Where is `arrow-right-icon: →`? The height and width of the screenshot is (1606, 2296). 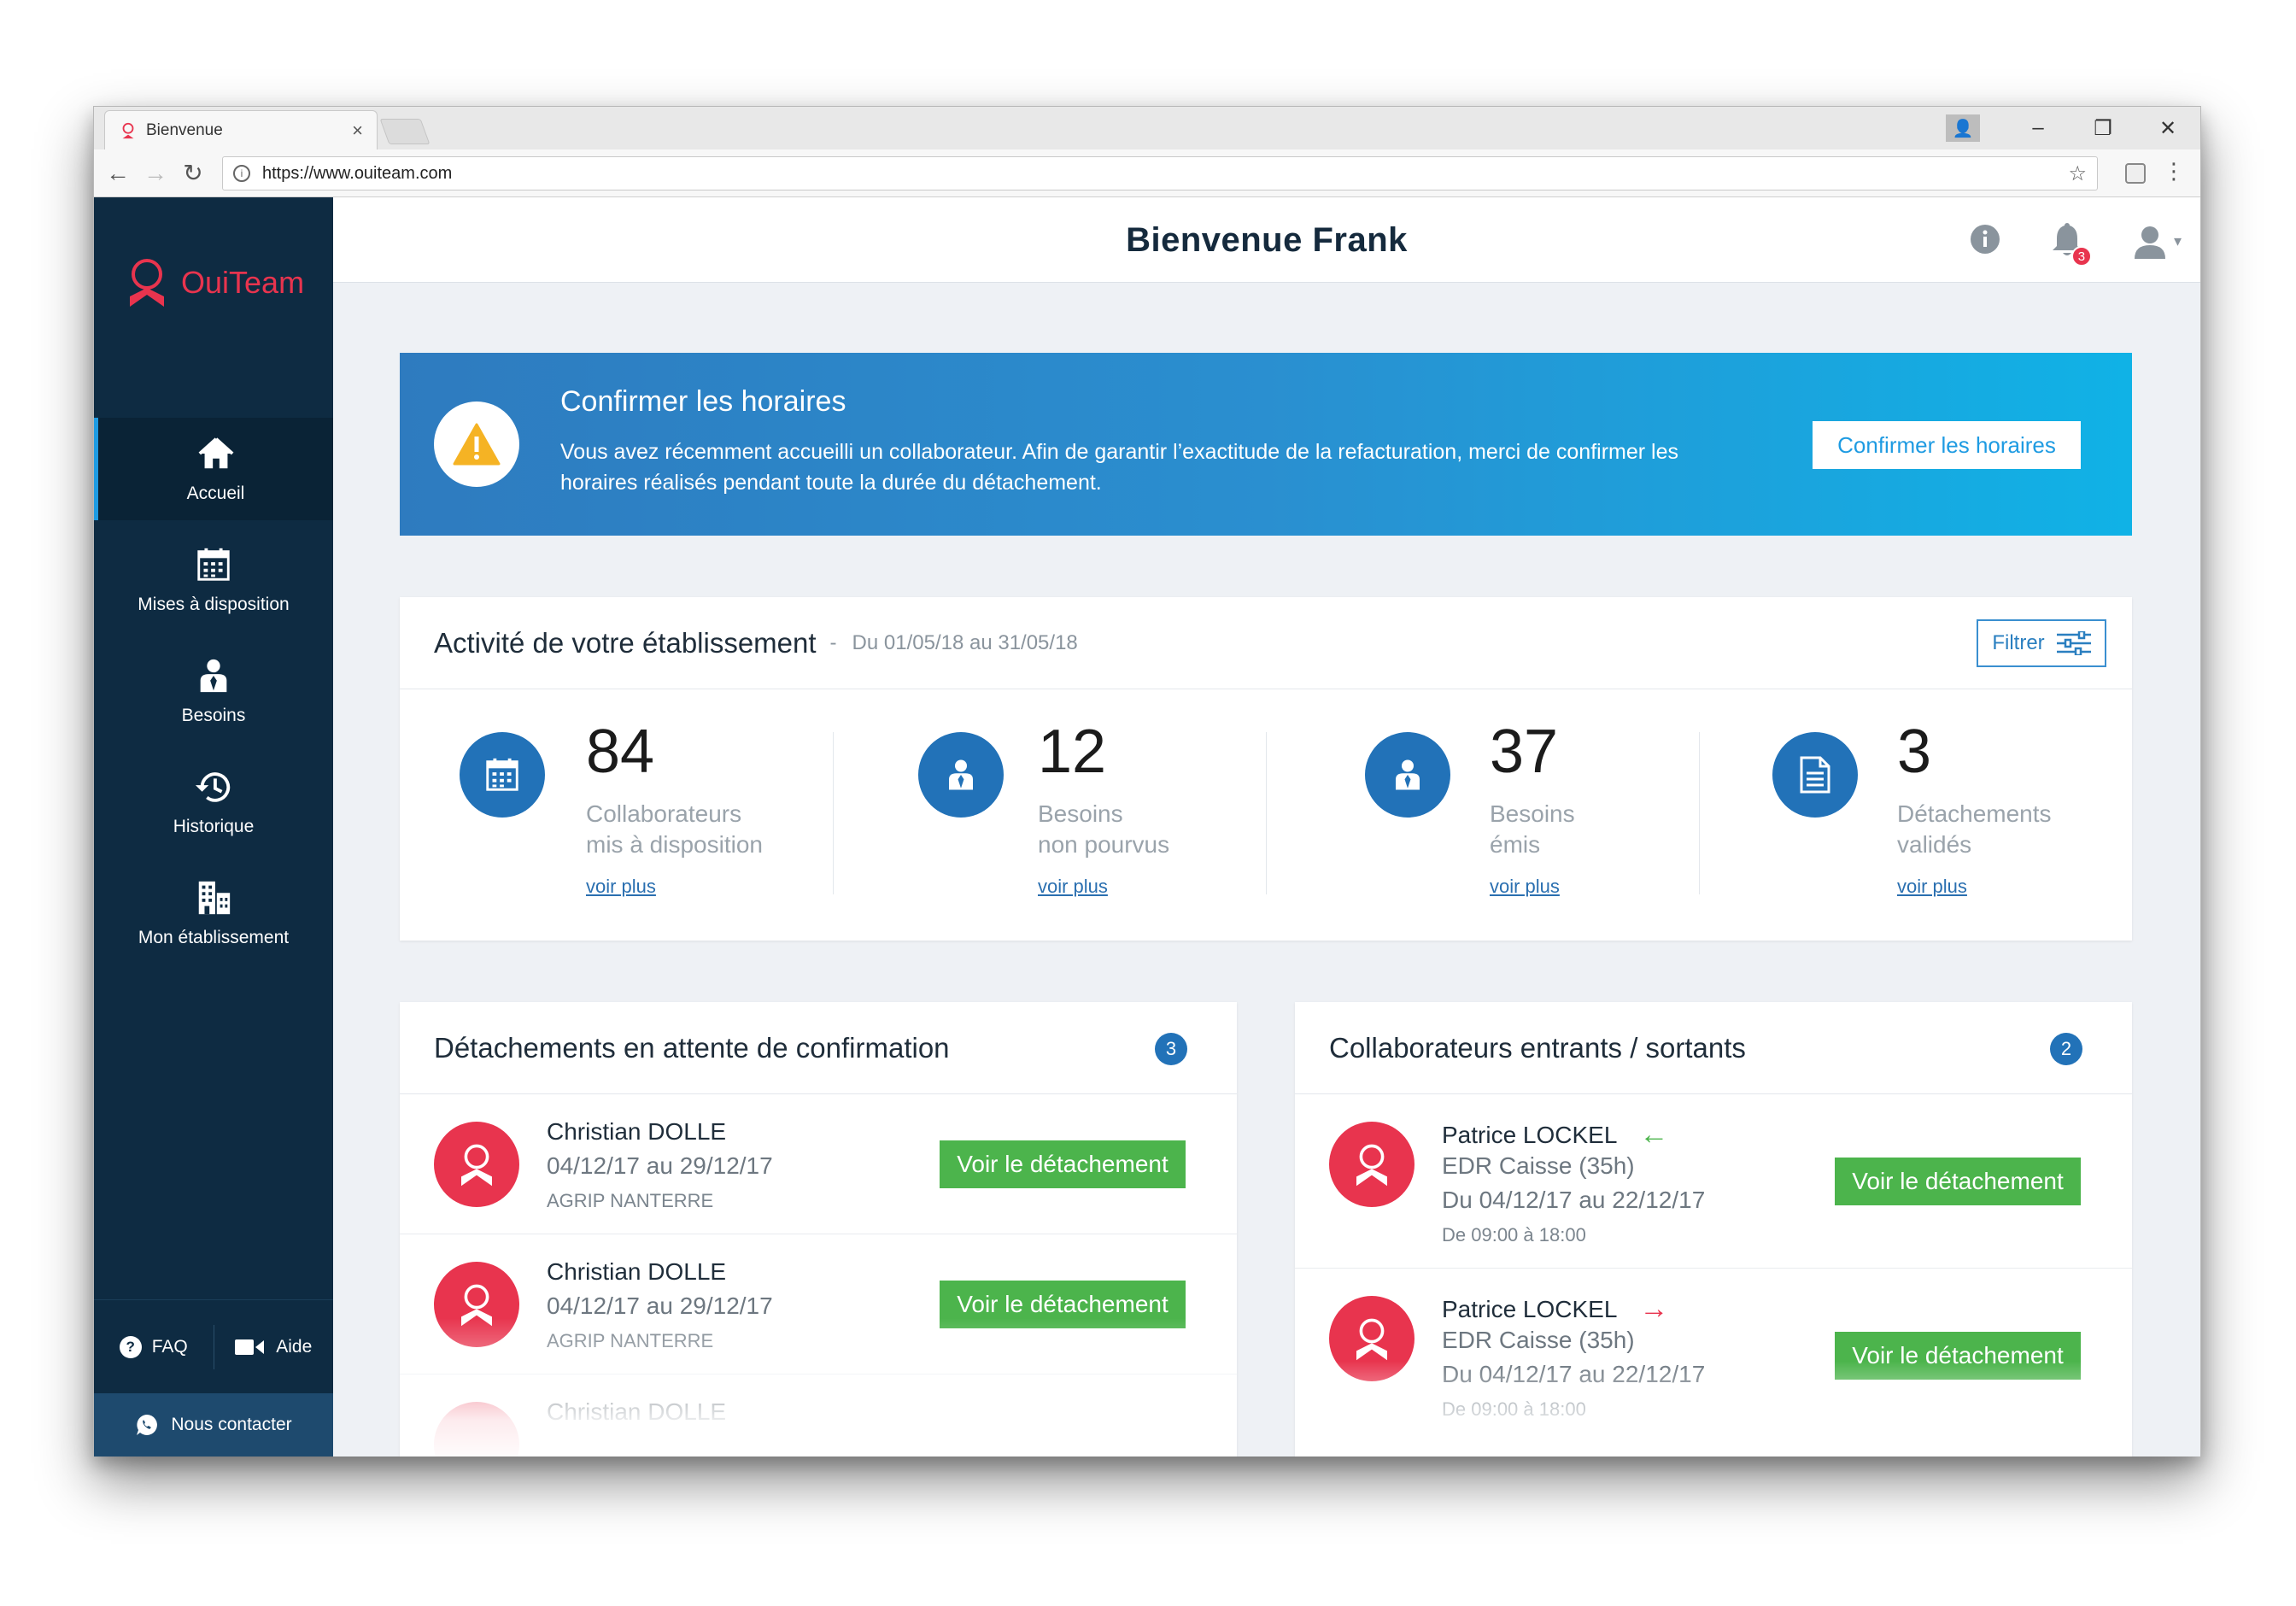
arrow-right-icon: → is located at coordinates (1654, 1308).